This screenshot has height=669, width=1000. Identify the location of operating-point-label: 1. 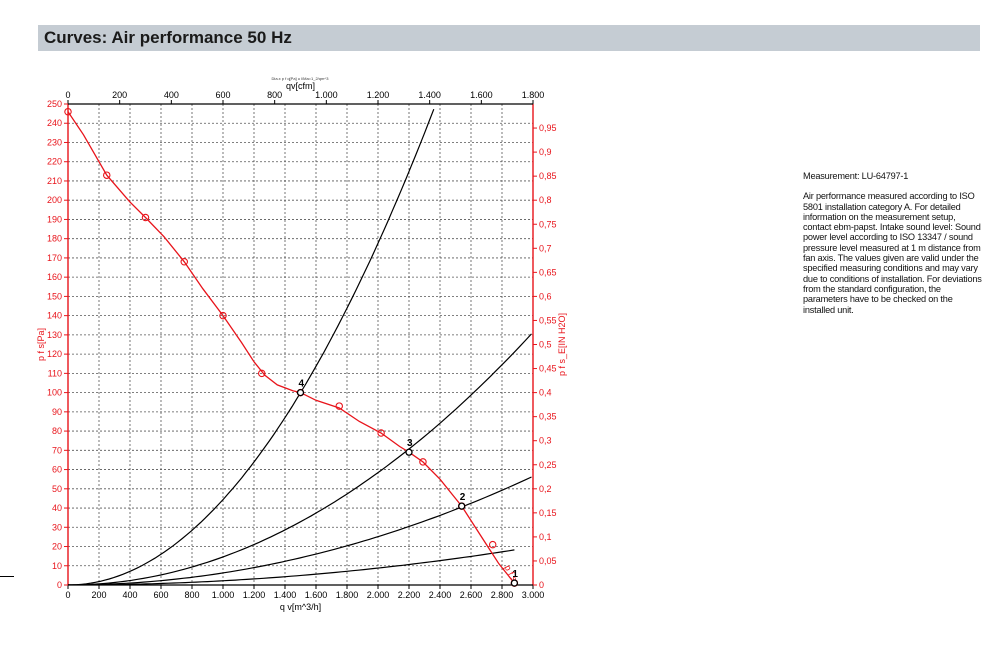
(515, 574).